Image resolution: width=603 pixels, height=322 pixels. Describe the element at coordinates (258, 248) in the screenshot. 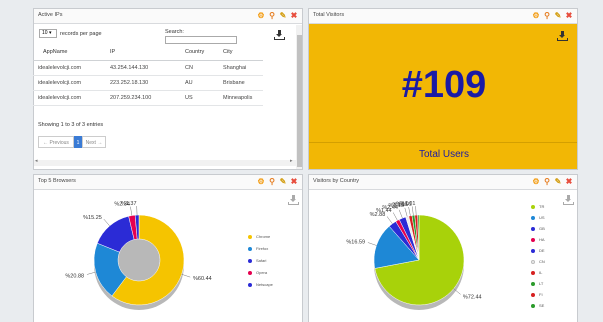

I see `legend-item: Firefox` at that location.